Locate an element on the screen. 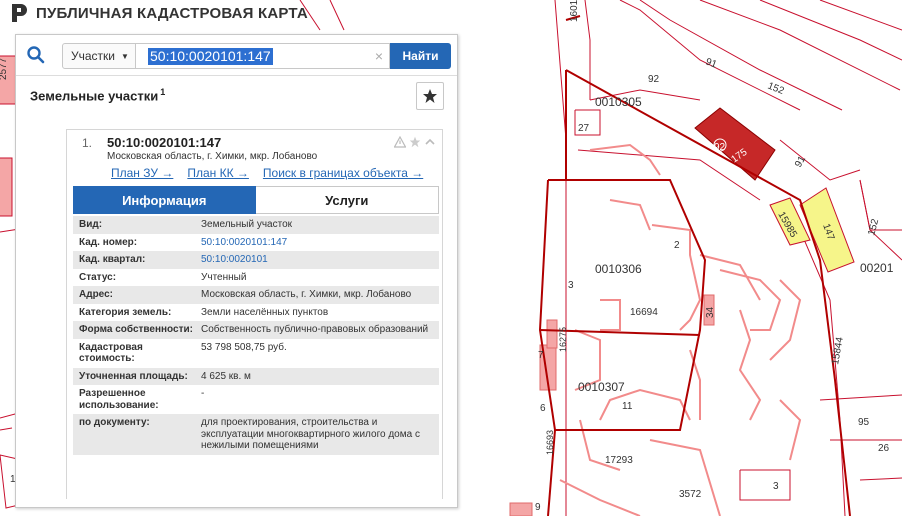 The image size is (902, 516). table-row: Кад. квартал: 50:10:0020101 is located at coordinates (256, 260).